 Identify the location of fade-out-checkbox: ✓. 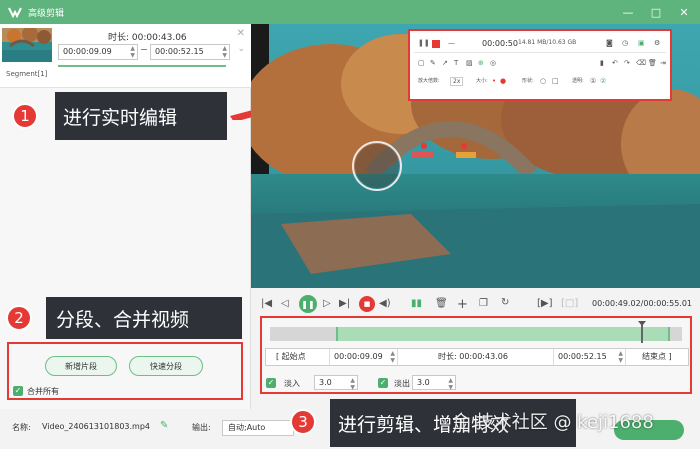
(383, 383).